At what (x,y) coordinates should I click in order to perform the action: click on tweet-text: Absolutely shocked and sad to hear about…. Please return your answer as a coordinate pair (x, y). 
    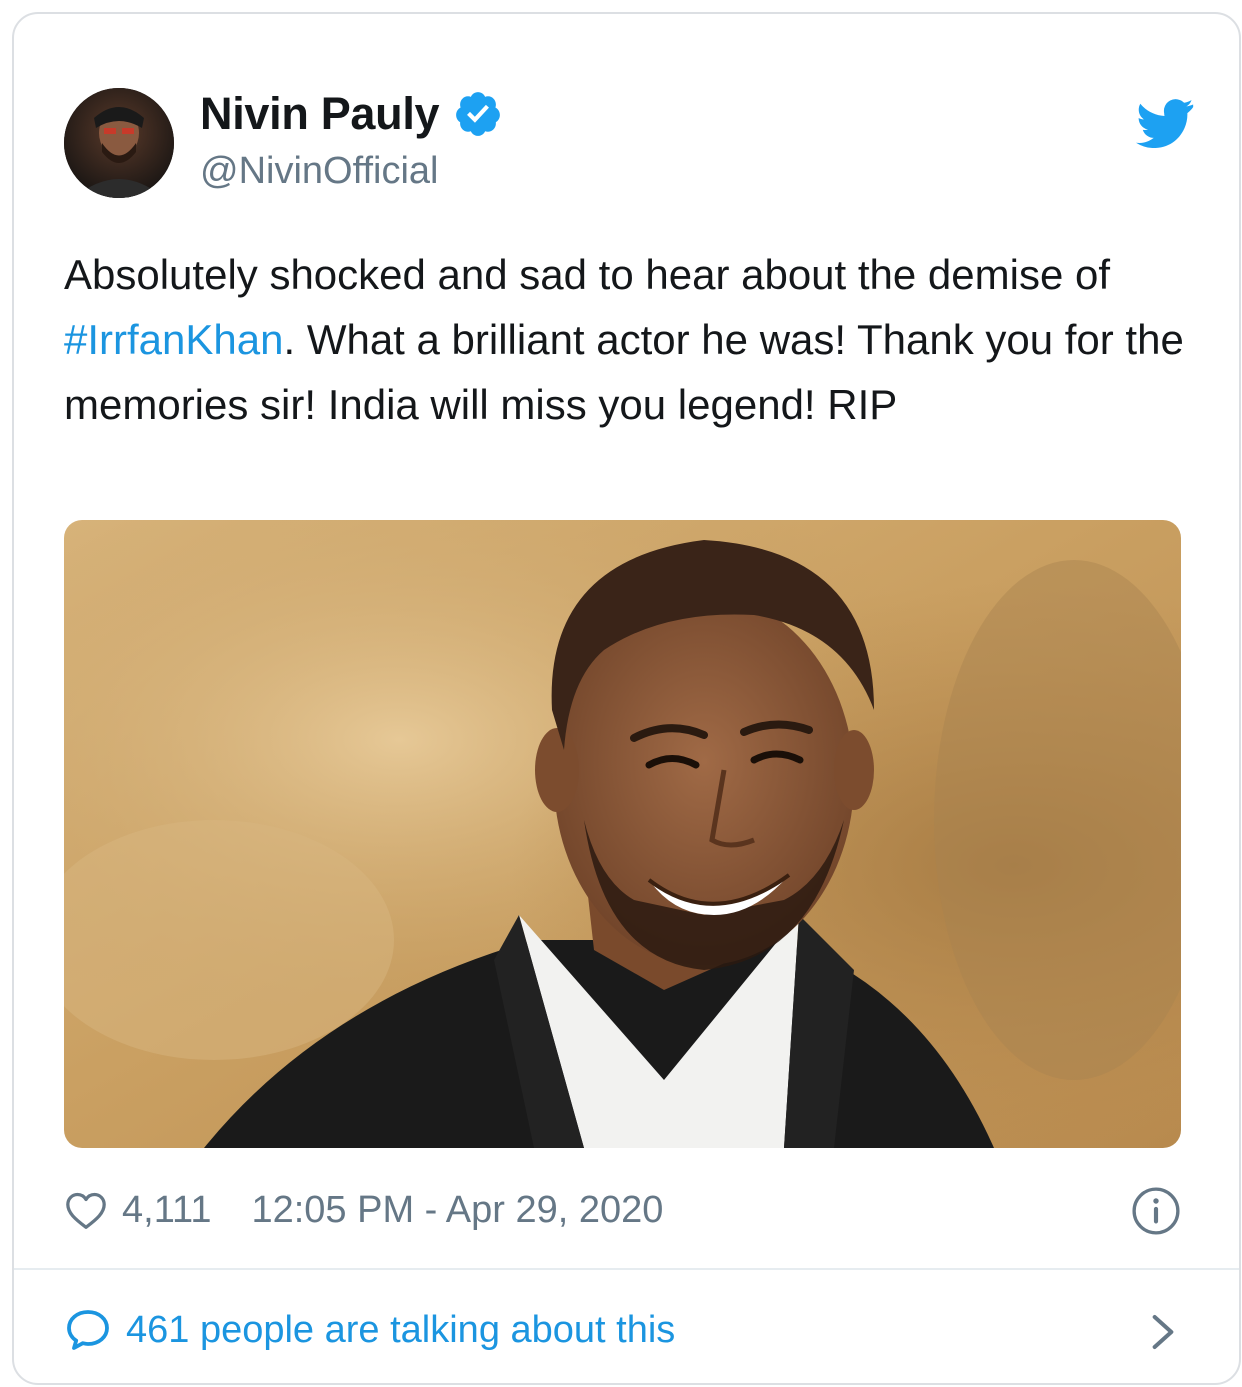
    Looking at the image, I should click on (634, 339).